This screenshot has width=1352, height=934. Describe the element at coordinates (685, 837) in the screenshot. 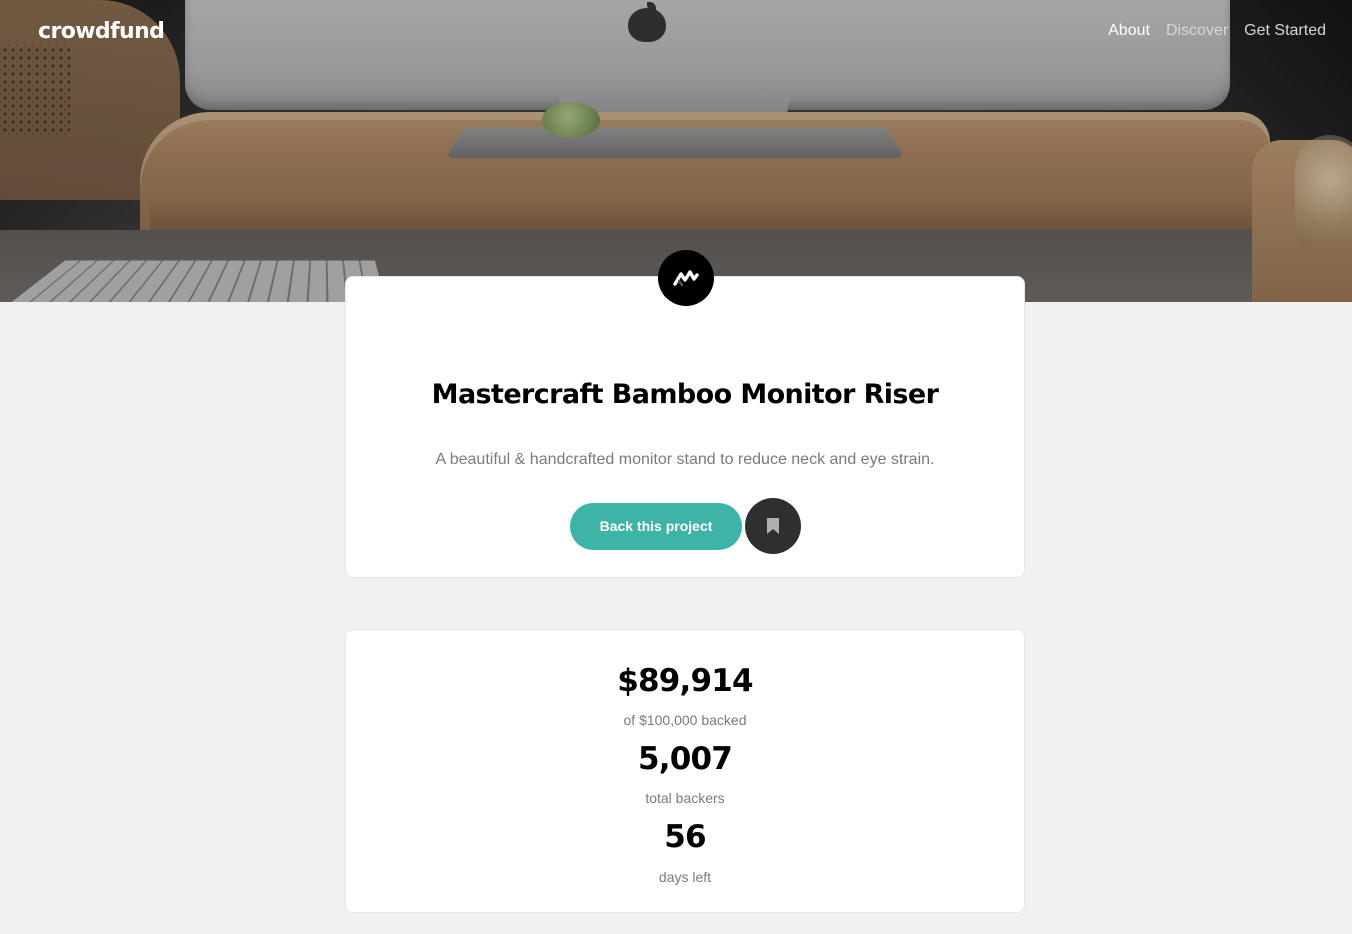

I see `days-left-value: 56` at that location.